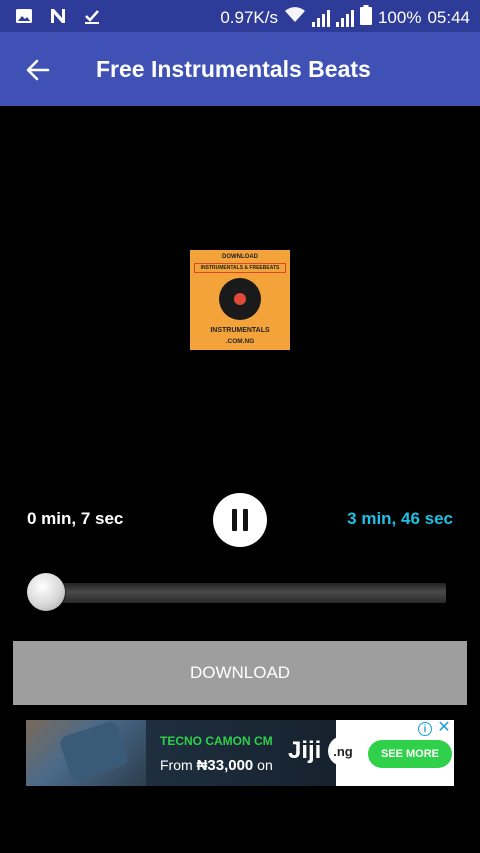 This screenshot has width=480, height=853. I want to click on artwork-line3: .COM.NG, so click(240, 341).